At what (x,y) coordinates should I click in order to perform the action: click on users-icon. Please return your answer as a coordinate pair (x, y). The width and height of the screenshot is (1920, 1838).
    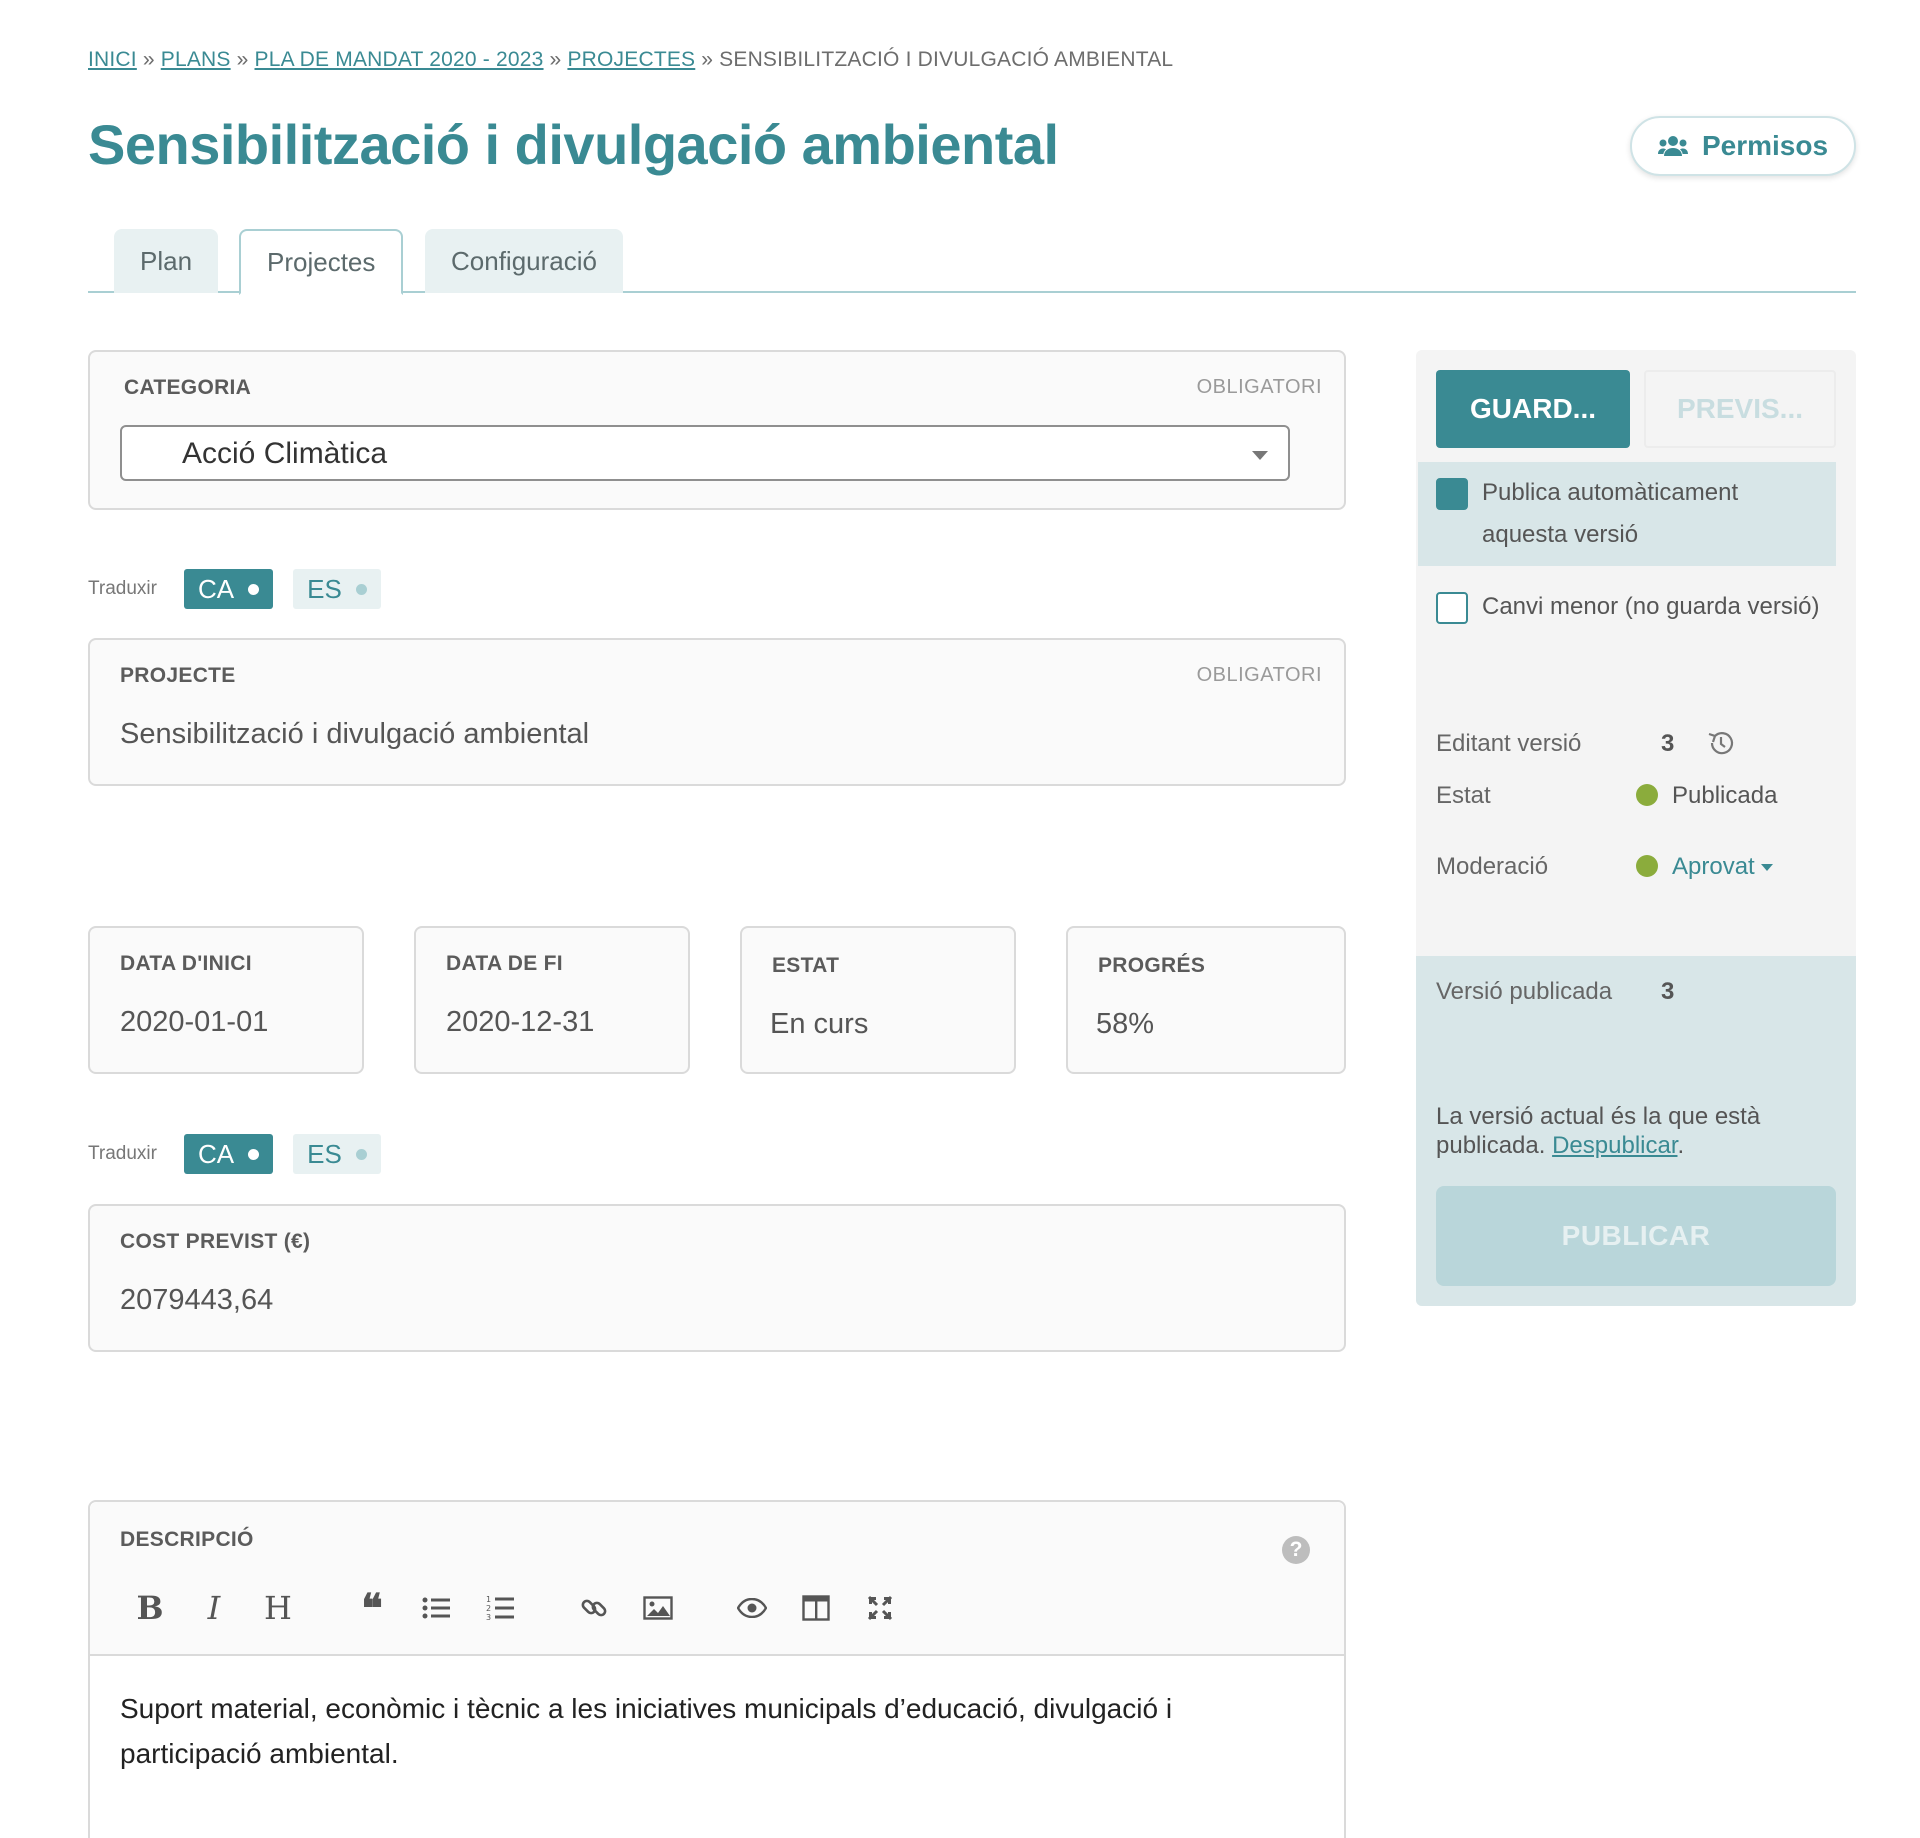
    Looking at the image, I should click on (1672, 146).